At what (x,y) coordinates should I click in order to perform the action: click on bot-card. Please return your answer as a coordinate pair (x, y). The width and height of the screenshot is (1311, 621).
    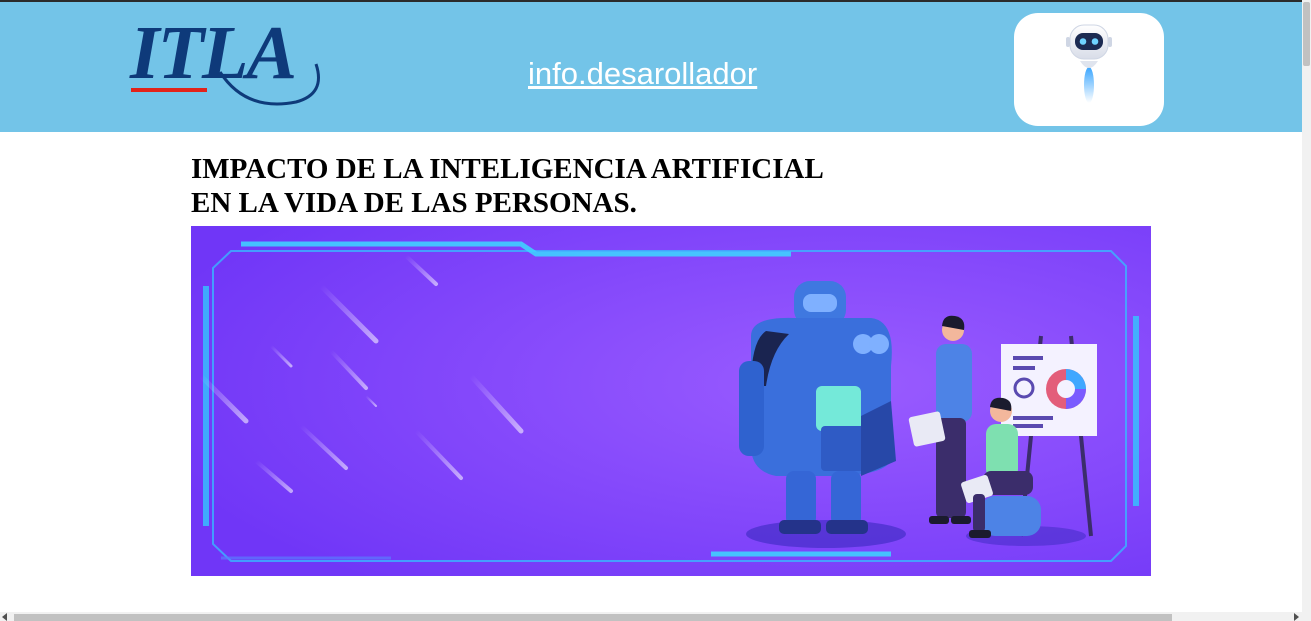
    Looking at the image, I should click on (1089, 69).